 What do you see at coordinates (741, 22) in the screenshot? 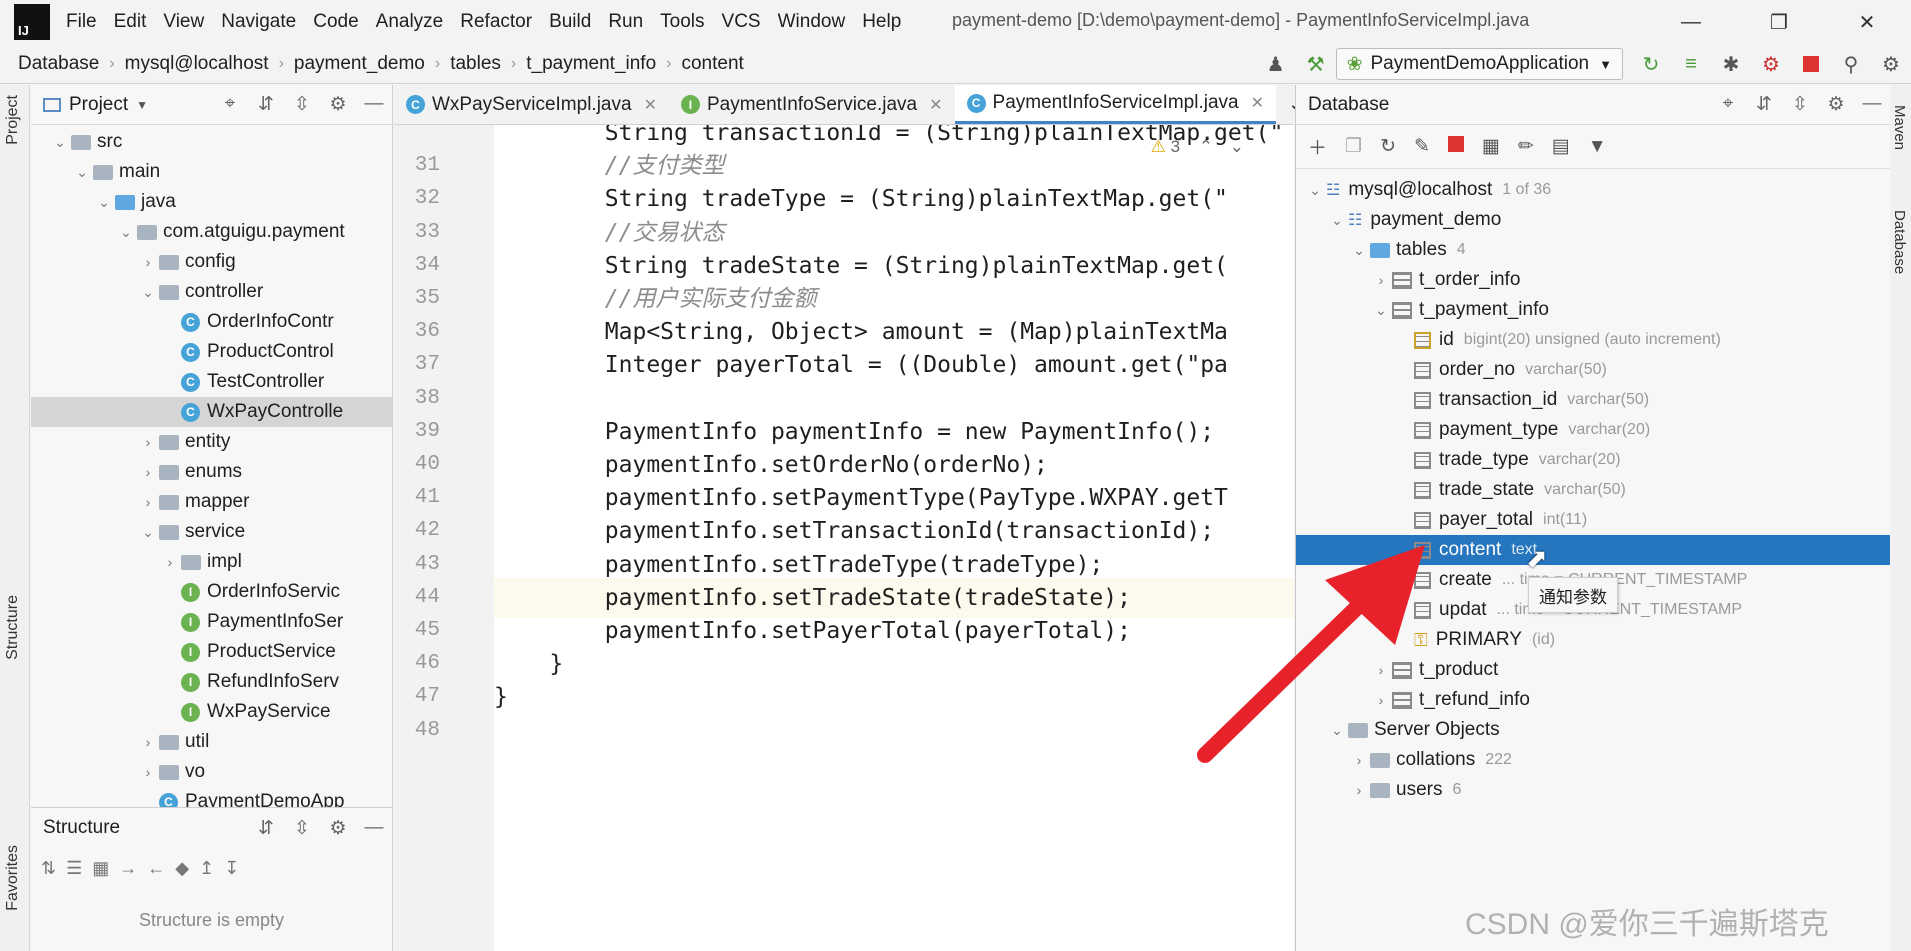
I see `menu-vcs: VCS` at bounding box center [741, 22].